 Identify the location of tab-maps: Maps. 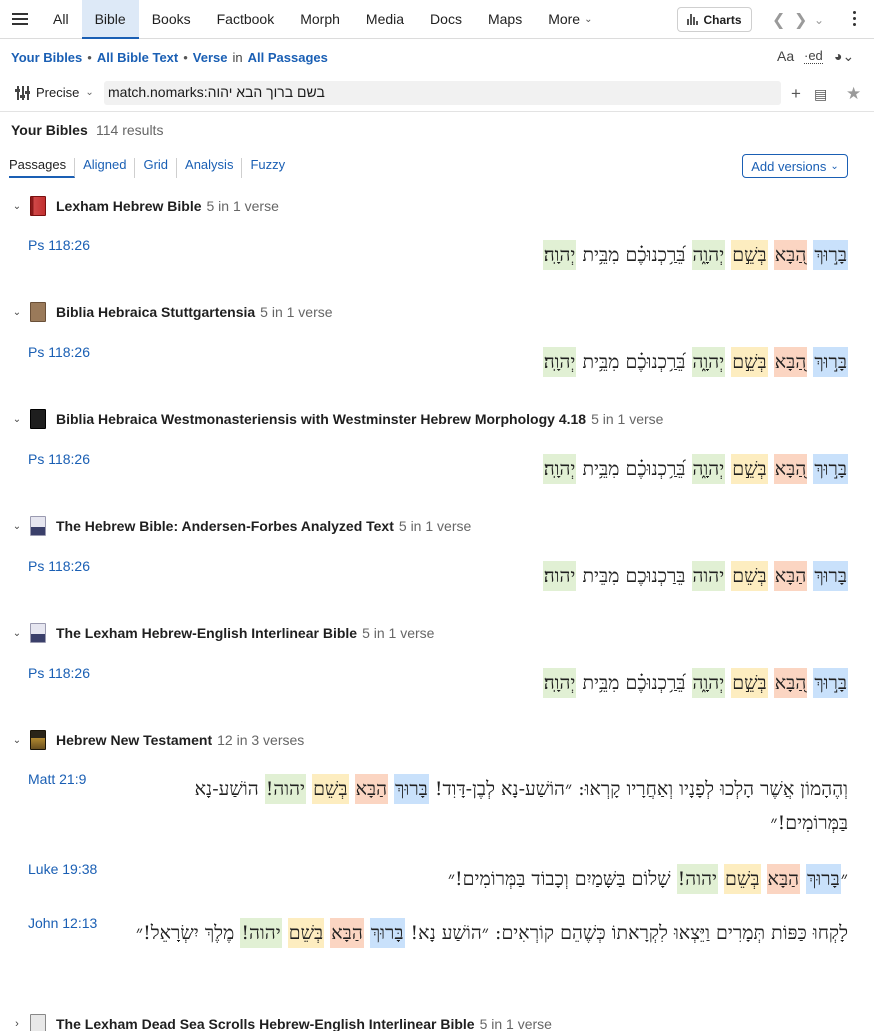
(505, 19).